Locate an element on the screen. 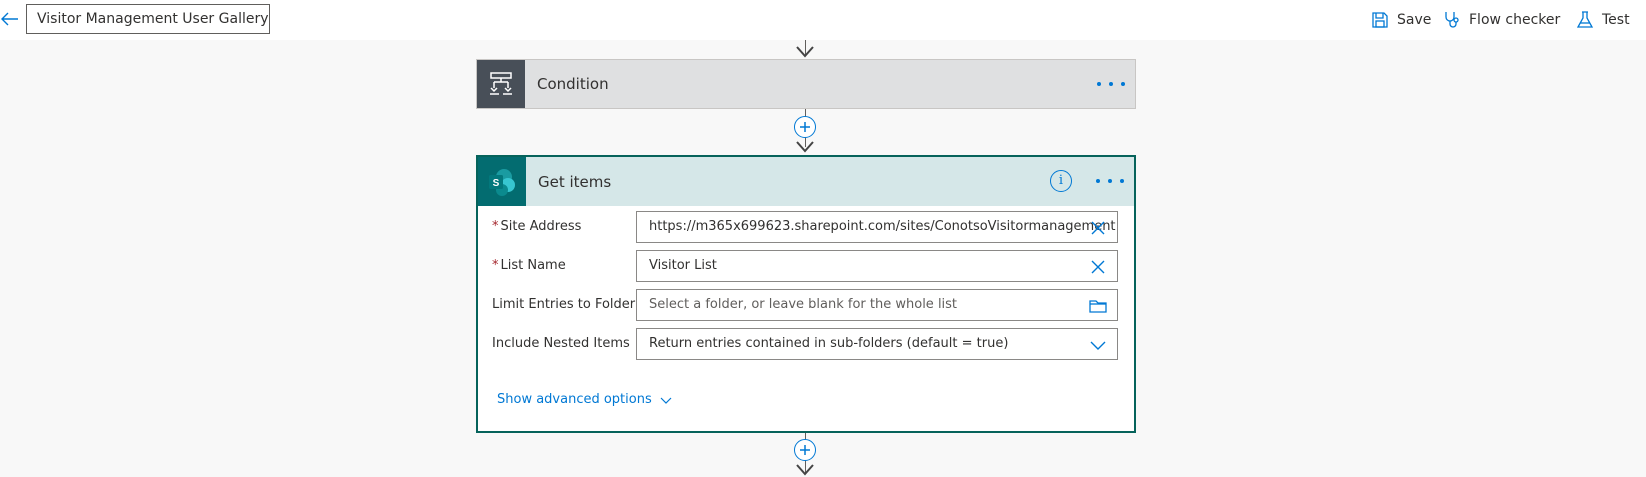 The width and height of the screenshot is (1646, 477). flow-checker-button: Flow checker is located at coordinates (1501, 20).